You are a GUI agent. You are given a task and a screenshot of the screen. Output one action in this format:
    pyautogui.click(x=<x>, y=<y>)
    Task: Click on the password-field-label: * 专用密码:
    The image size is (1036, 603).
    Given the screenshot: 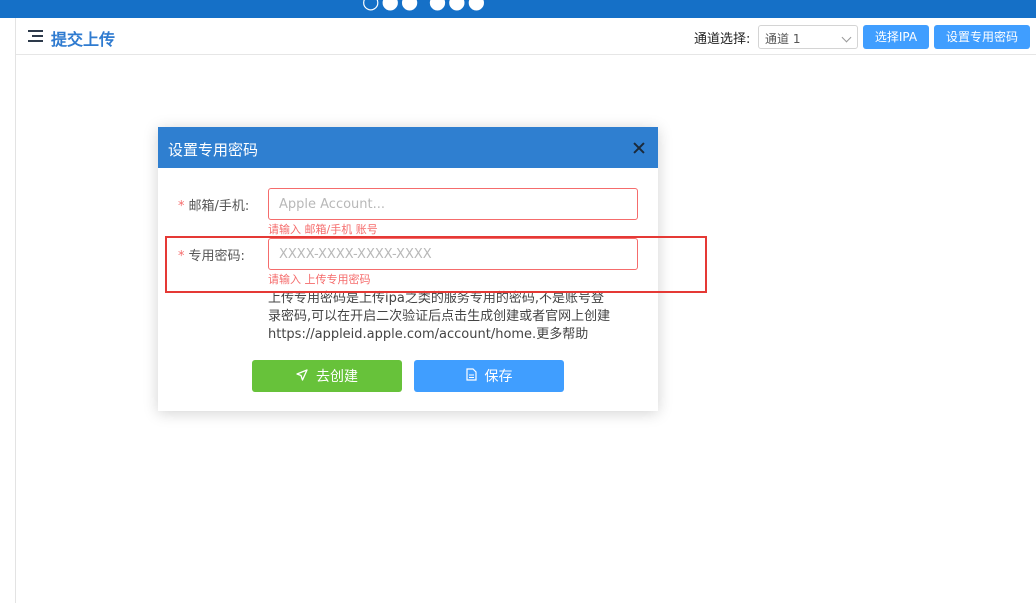 What is the action you would take?
    pyautogui.click(x=211, y=254)
    